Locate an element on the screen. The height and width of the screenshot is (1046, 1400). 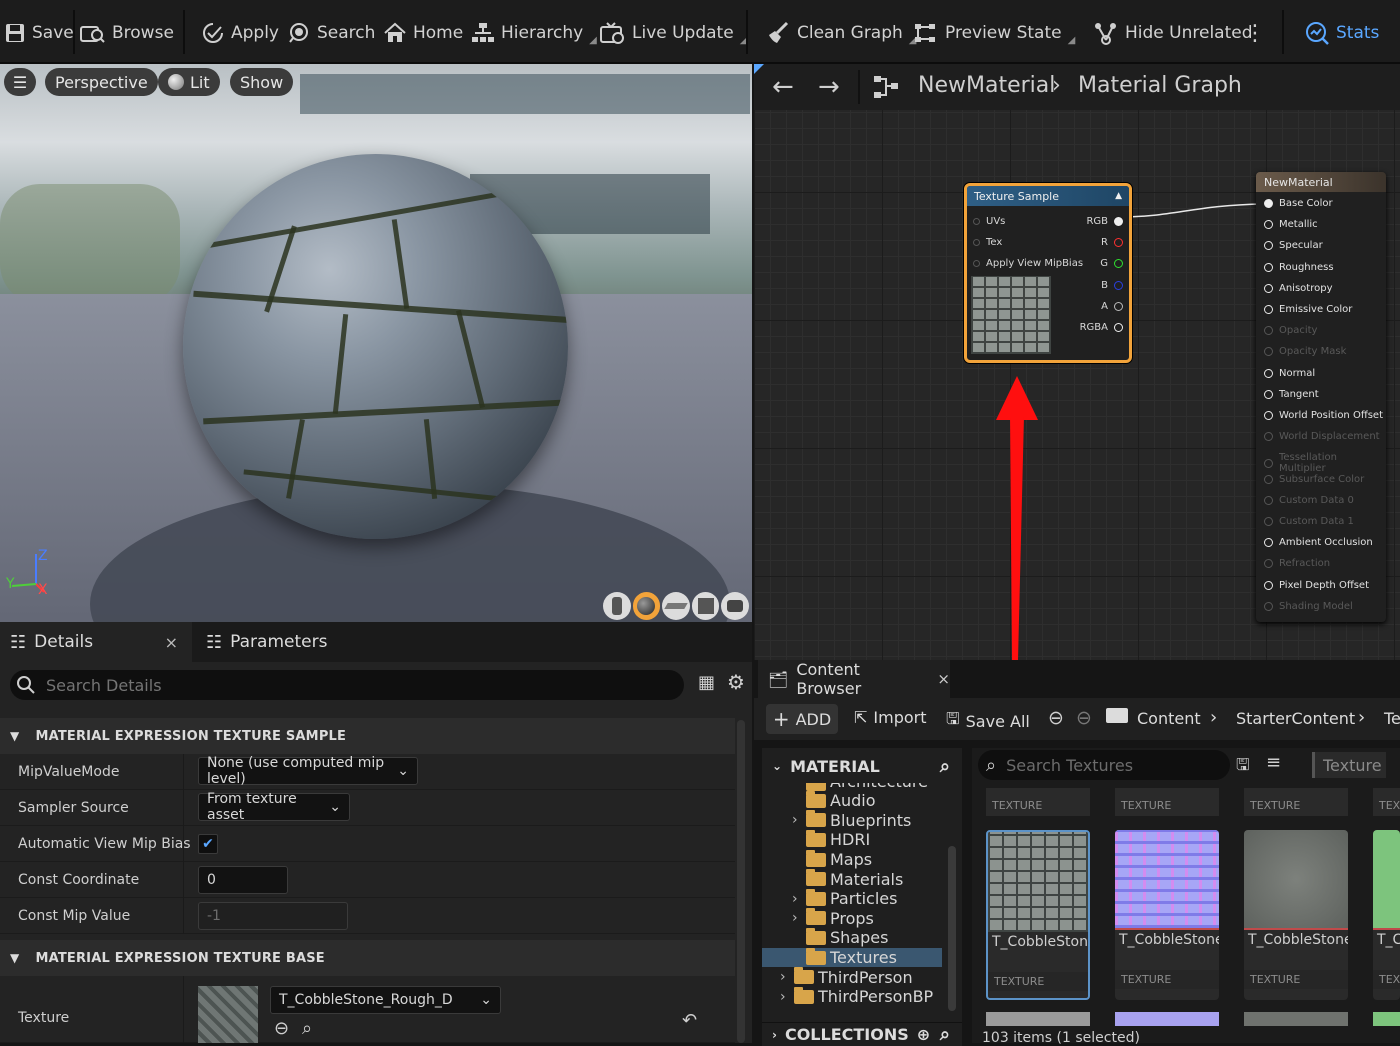
sampler-source-dropdown: From texture asset ⌄ is located at coordinates (274, 807).